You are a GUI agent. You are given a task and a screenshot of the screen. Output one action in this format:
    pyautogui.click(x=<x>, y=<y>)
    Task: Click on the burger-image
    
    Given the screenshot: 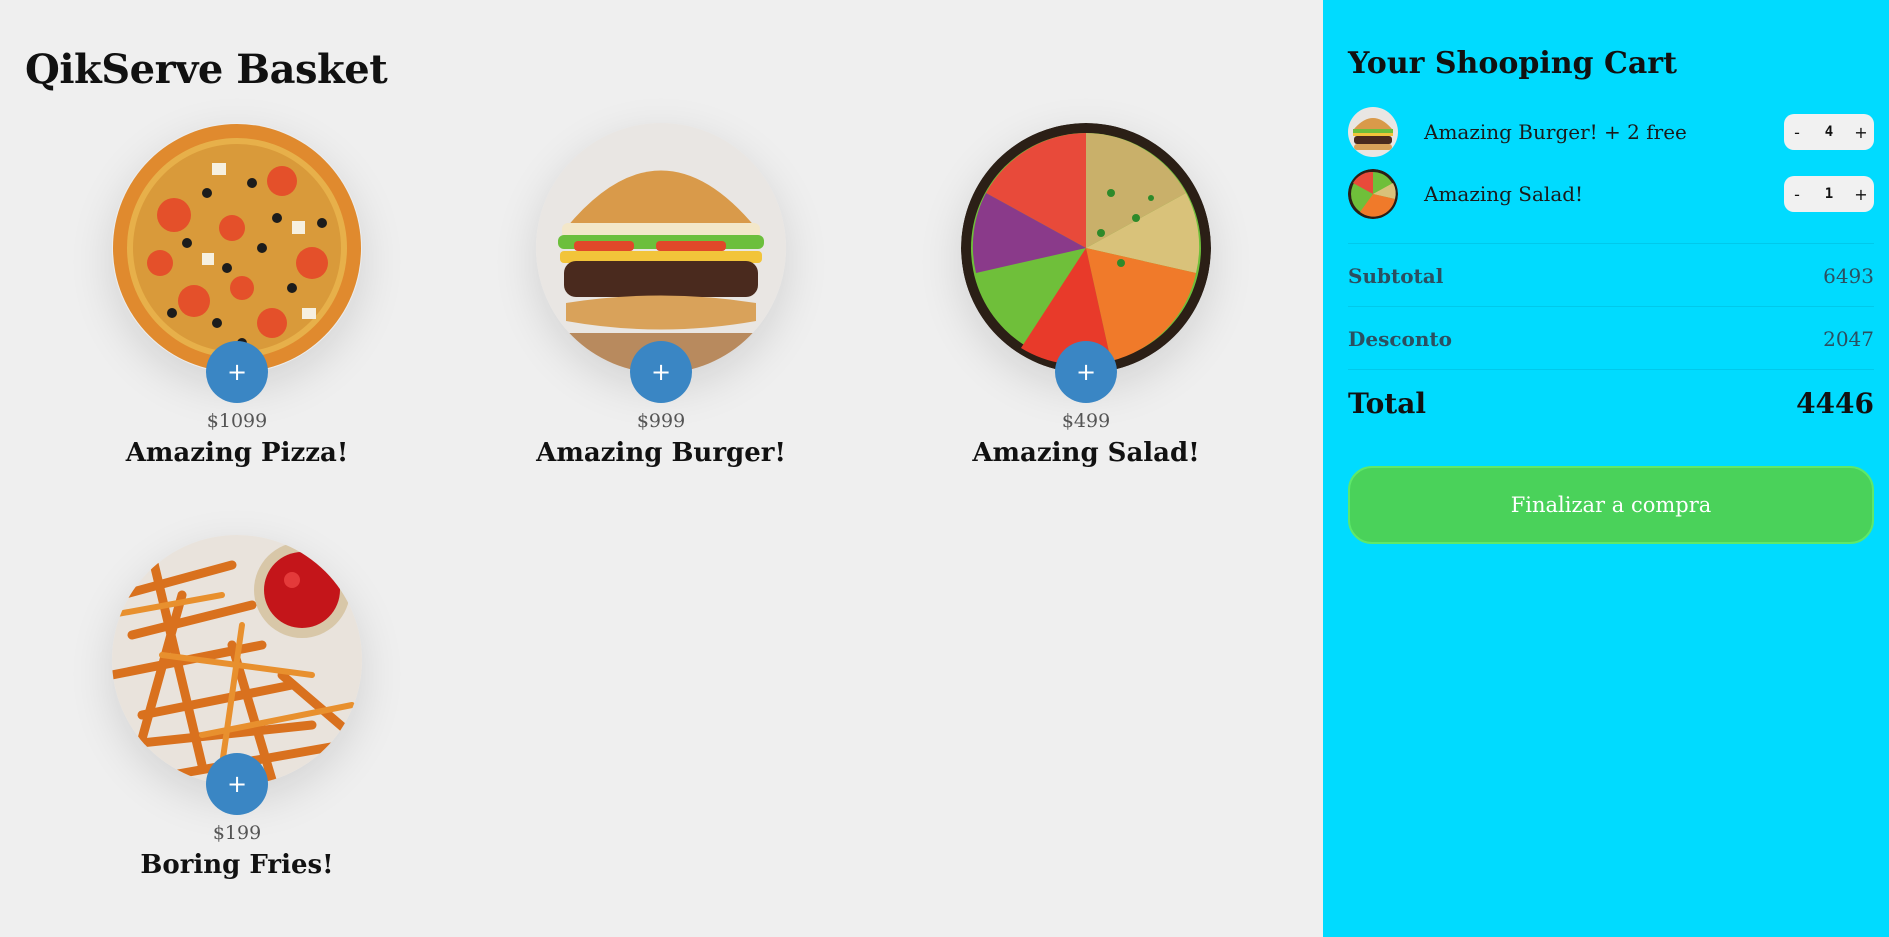 What is the action you would take?
    pyautogui.click(x=661, y=248)
    